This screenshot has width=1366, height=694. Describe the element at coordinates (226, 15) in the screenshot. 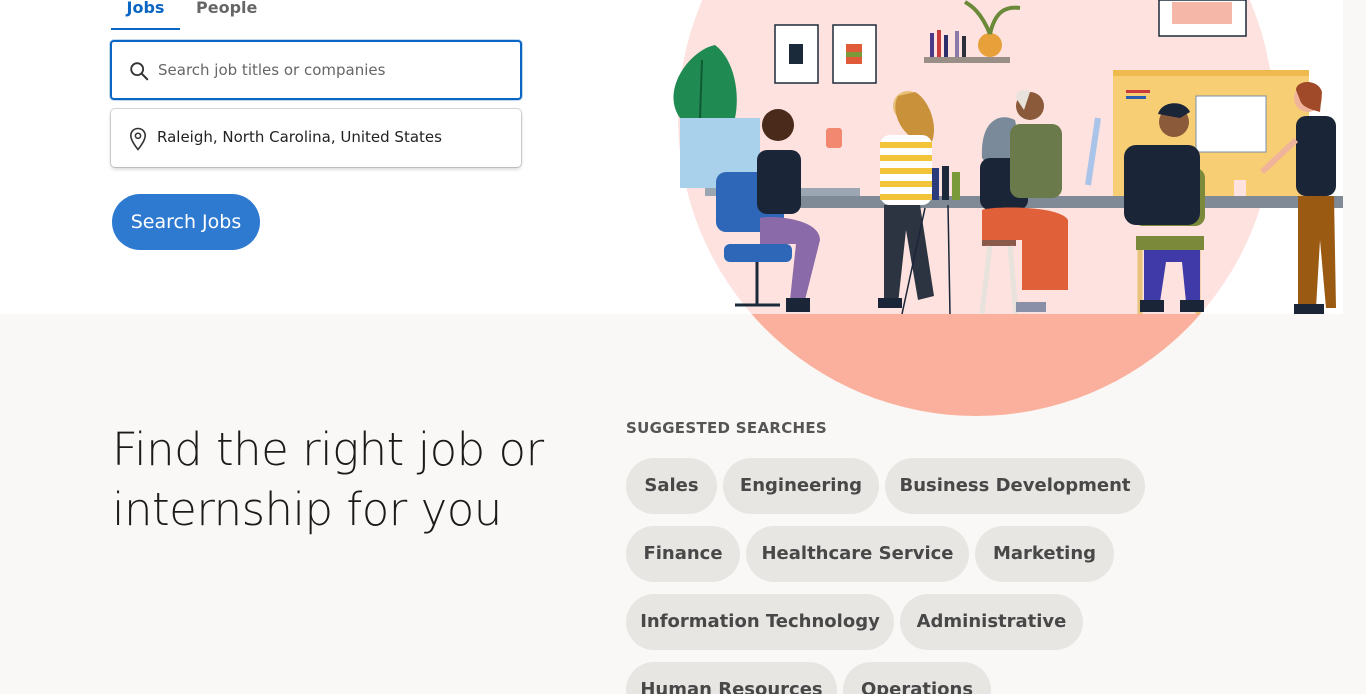

I see `tab-people: People` at that location.